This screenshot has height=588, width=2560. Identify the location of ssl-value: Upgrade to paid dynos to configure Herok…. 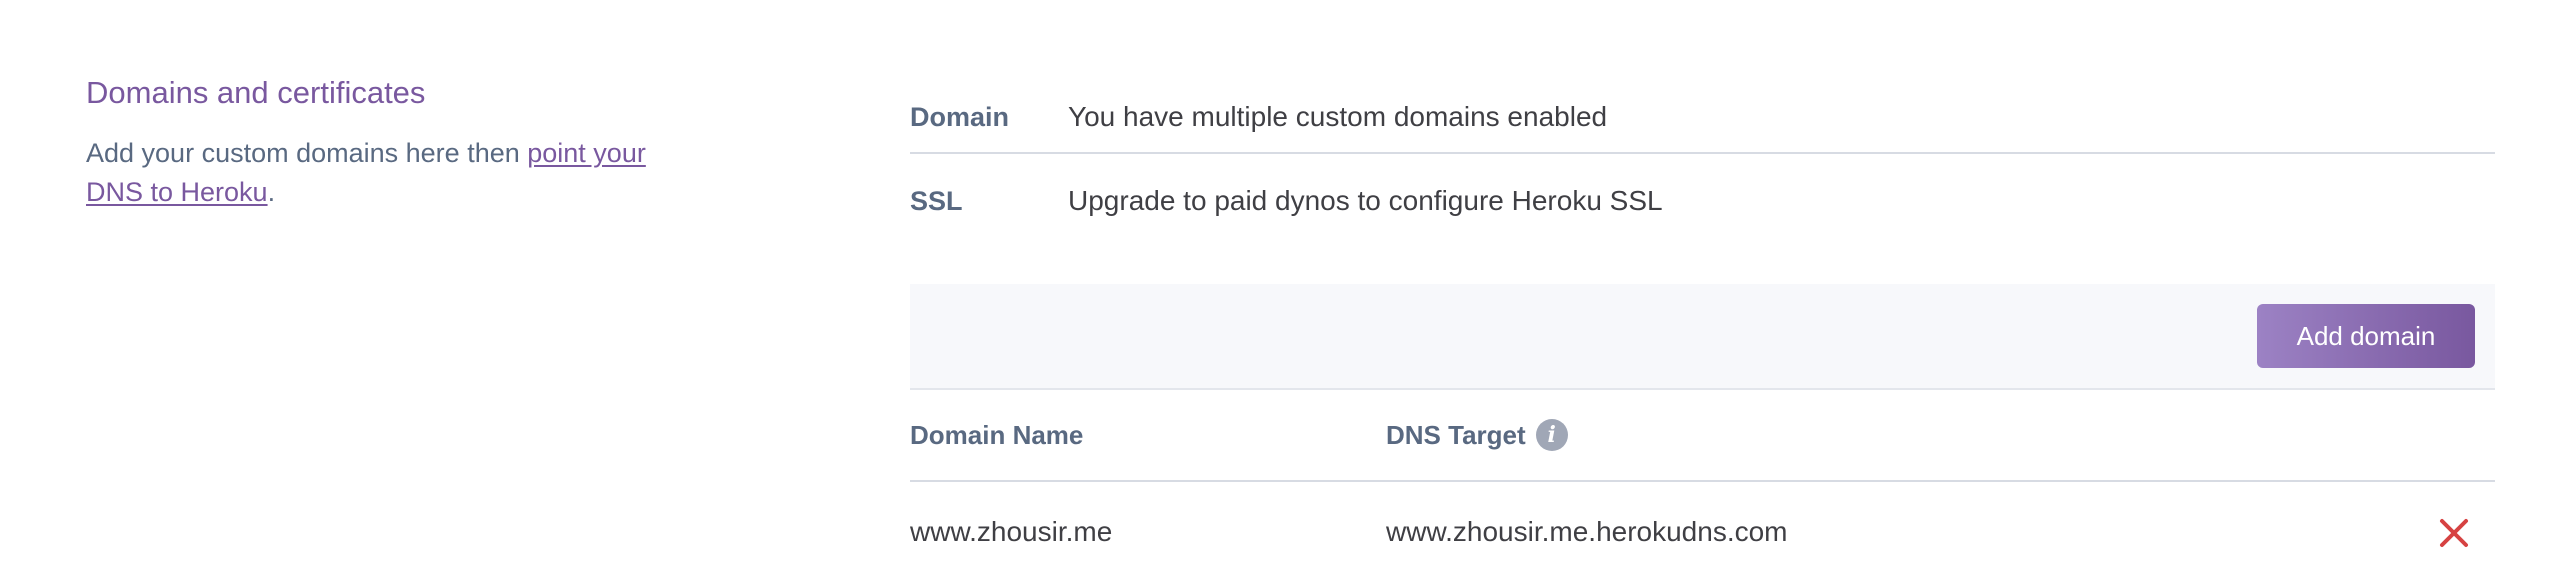
(1365, 200).